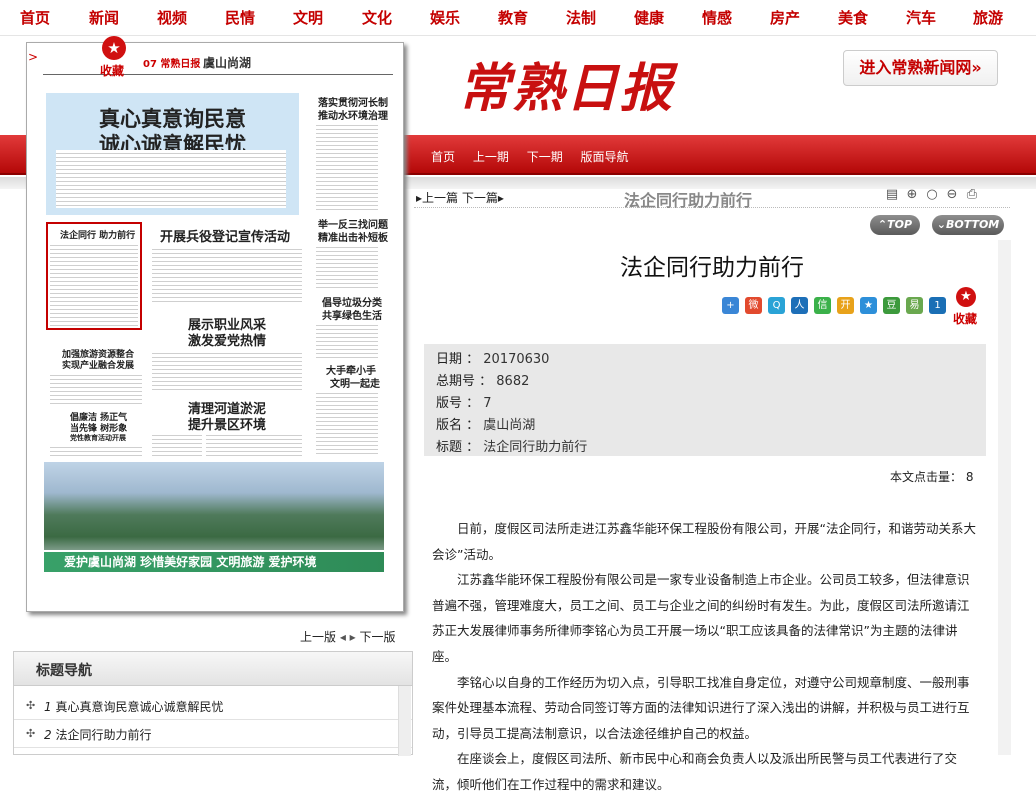  I want to click on subnav-prev-issue: 上一期, so click(491, 157).